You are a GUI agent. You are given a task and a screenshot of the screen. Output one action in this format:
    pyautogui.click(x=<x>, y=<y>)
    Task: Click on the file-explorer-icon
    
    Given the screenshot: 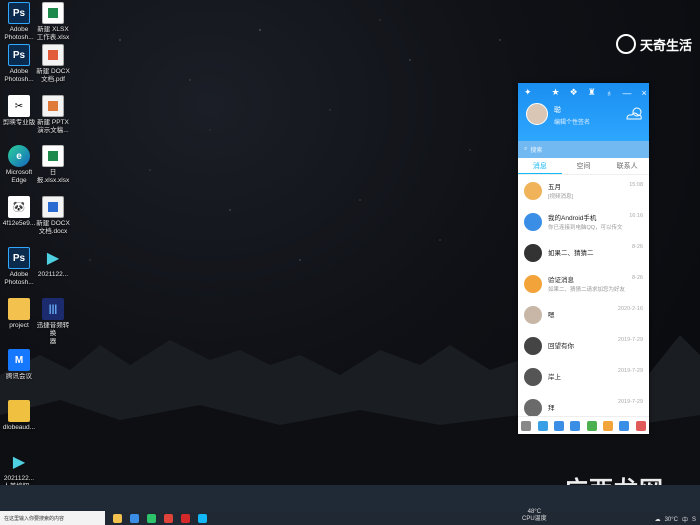 What is the action you would take?
    pyautogui.click(x=117, y=518)
    